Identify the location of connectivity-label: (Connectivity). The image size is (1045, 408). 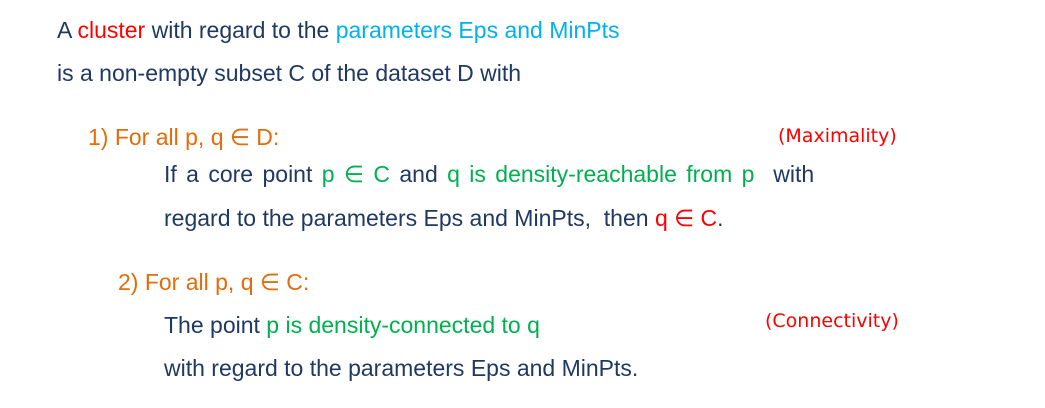
(832, 321).